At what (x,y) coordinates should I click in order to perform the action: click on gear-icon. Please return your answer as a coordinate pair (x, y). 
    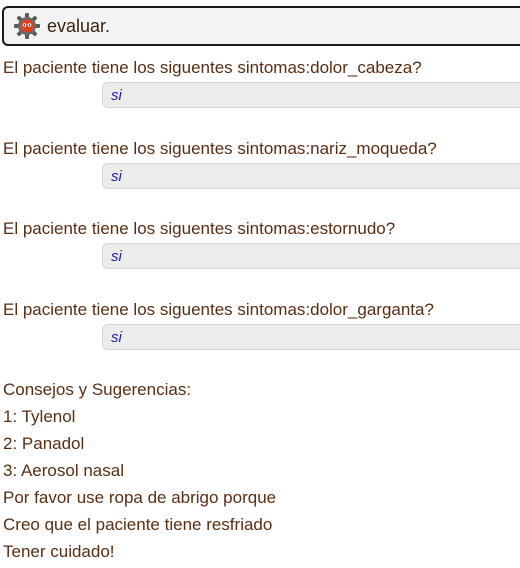
    Looking at the image, I should click on (27, 26).